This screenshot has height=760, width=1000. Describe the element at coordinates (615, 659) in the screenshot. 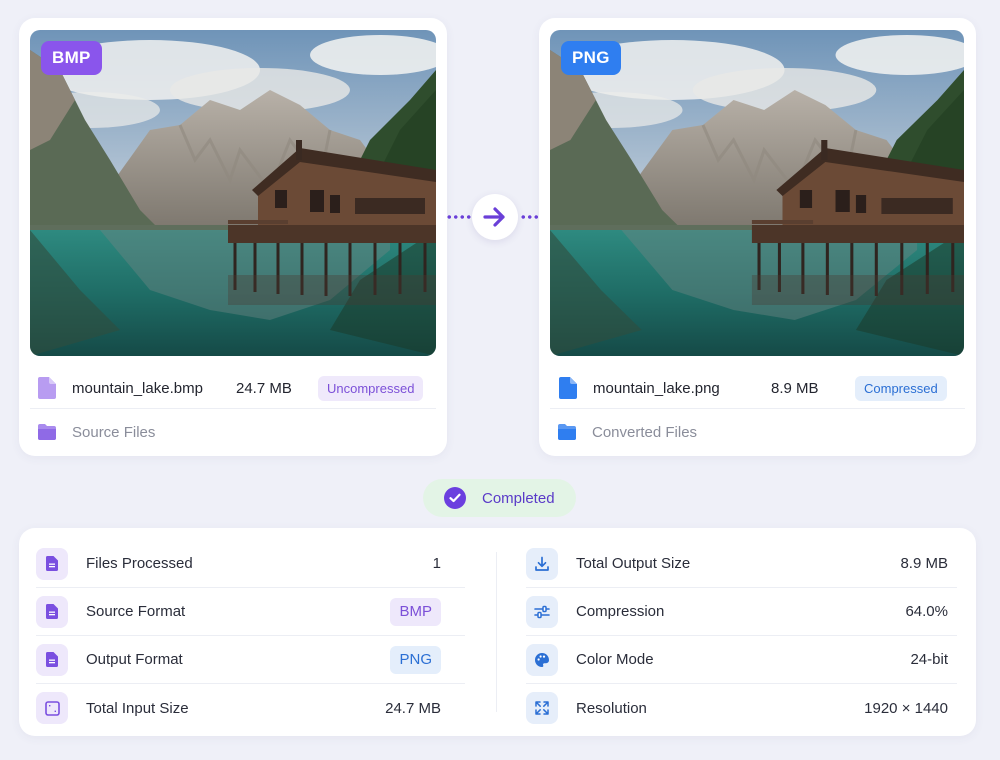

I see `stat-label: Color Mode` at that location.